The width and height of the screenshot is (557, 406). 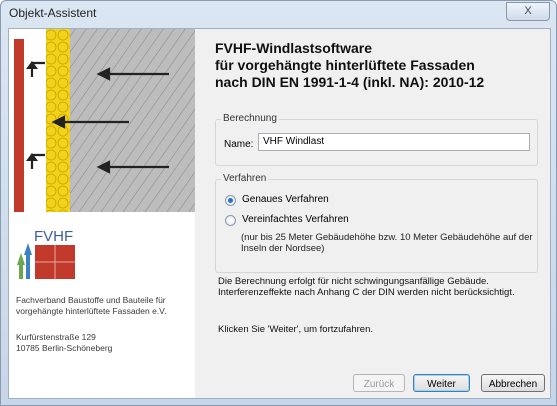 I want to click on window-title: Objekt-Assistent, so click(x=53, y=13).